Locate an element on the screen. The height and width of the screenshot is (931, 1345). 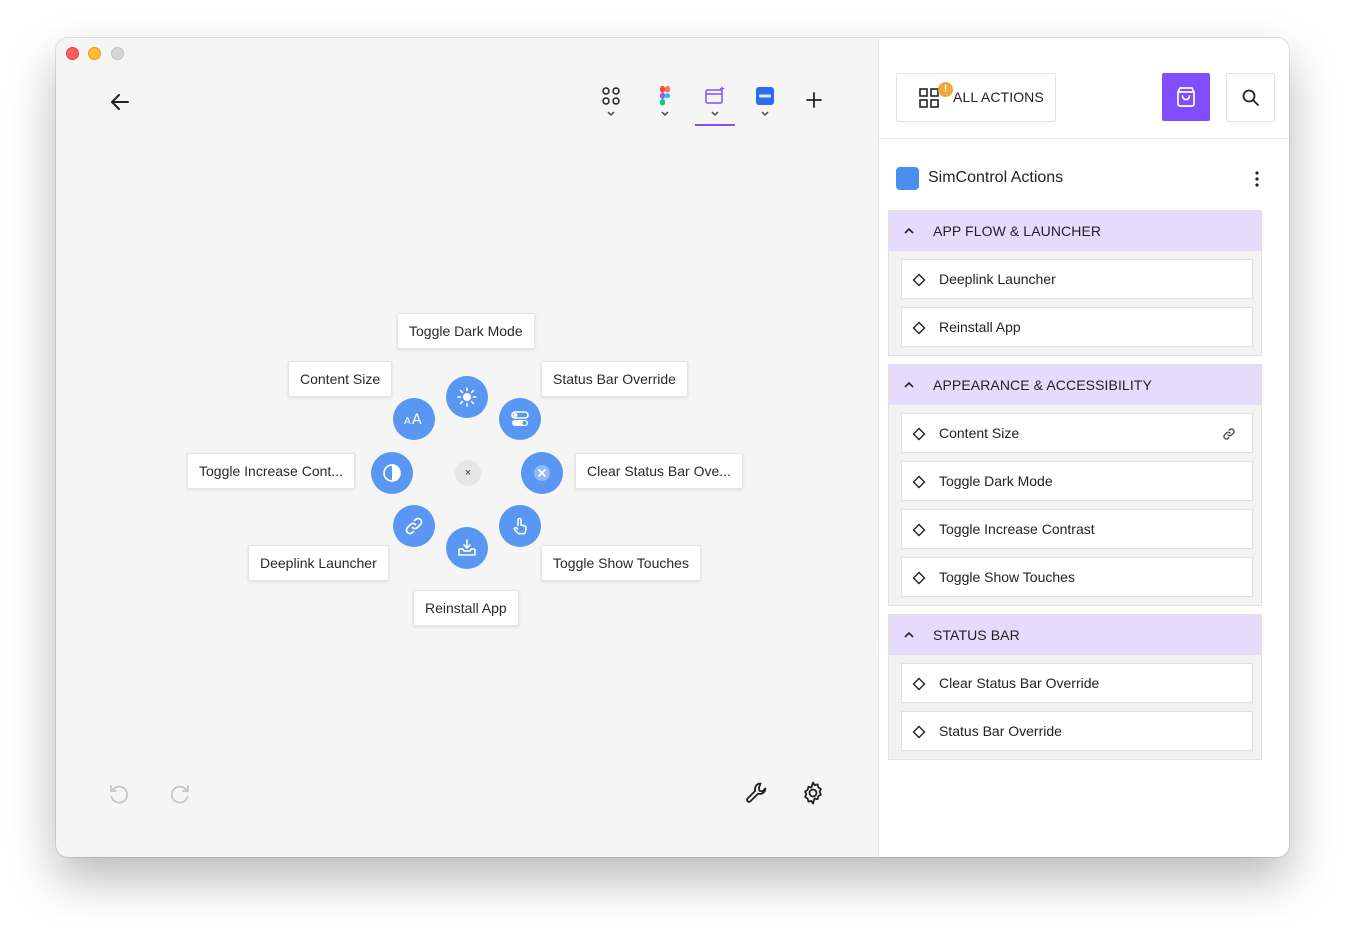
toggle-switches-icon is located at coordinates (520, 418).